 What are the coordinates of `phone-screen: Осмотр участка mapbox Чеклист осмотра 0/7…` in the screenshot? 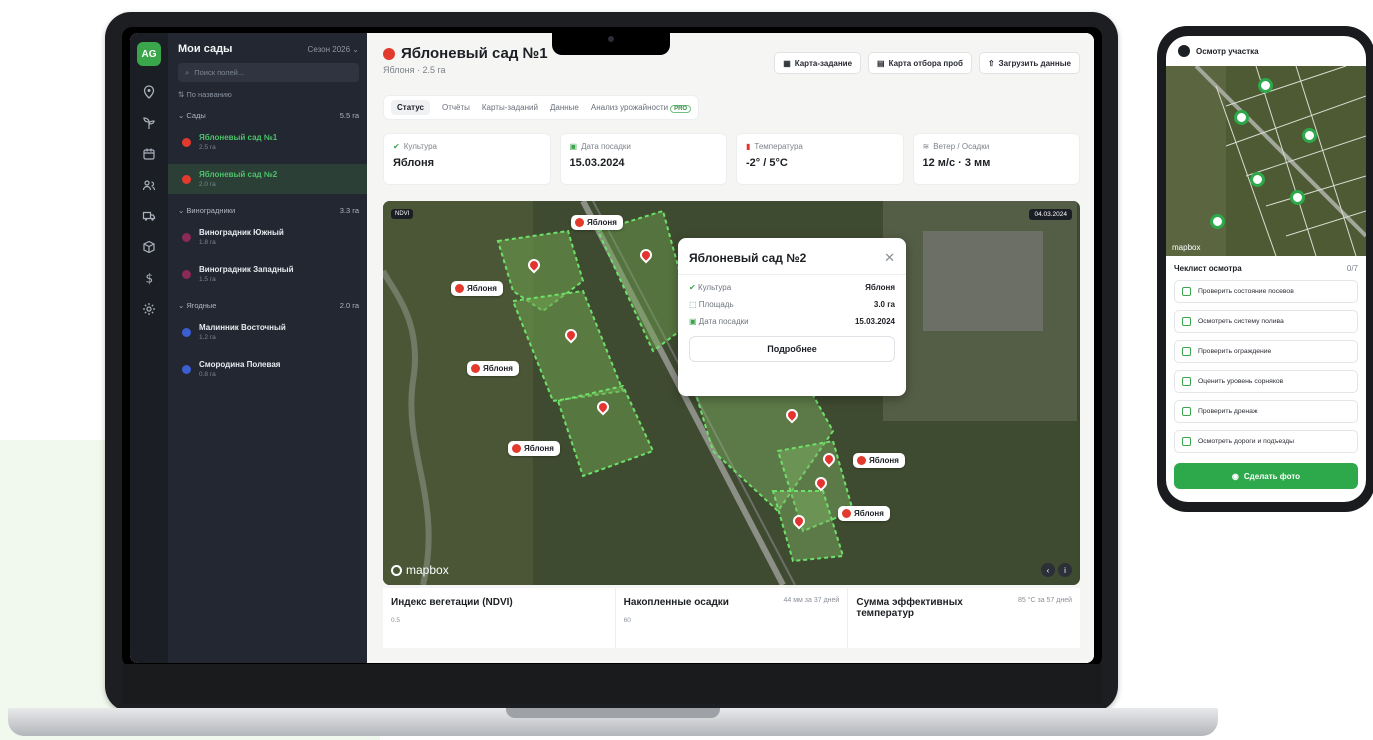 It's located at (1266, 269).